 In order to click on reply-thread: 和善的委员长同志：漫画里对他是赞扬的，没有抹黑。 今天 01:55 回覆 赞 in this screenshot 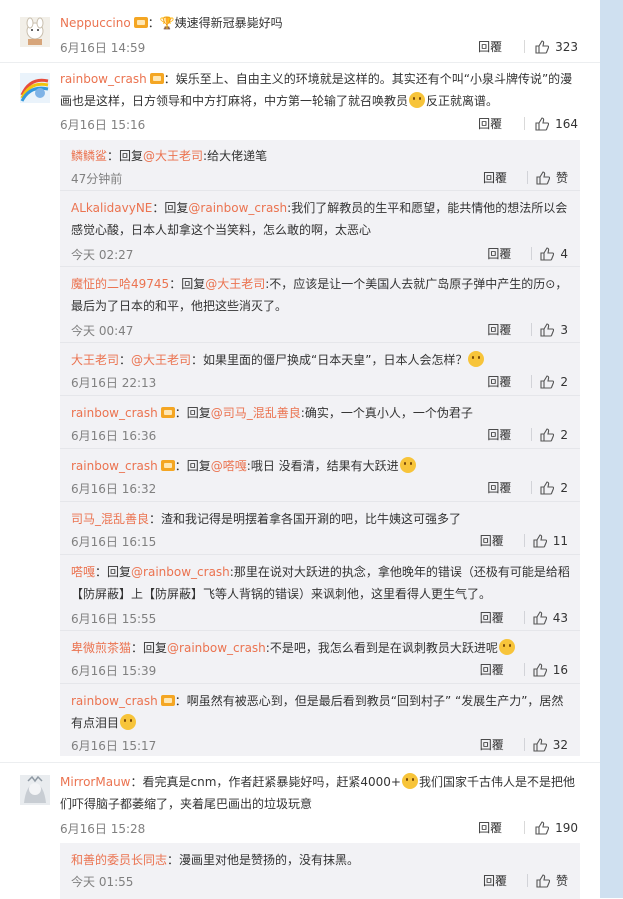, I will do `click(320, 871)`.